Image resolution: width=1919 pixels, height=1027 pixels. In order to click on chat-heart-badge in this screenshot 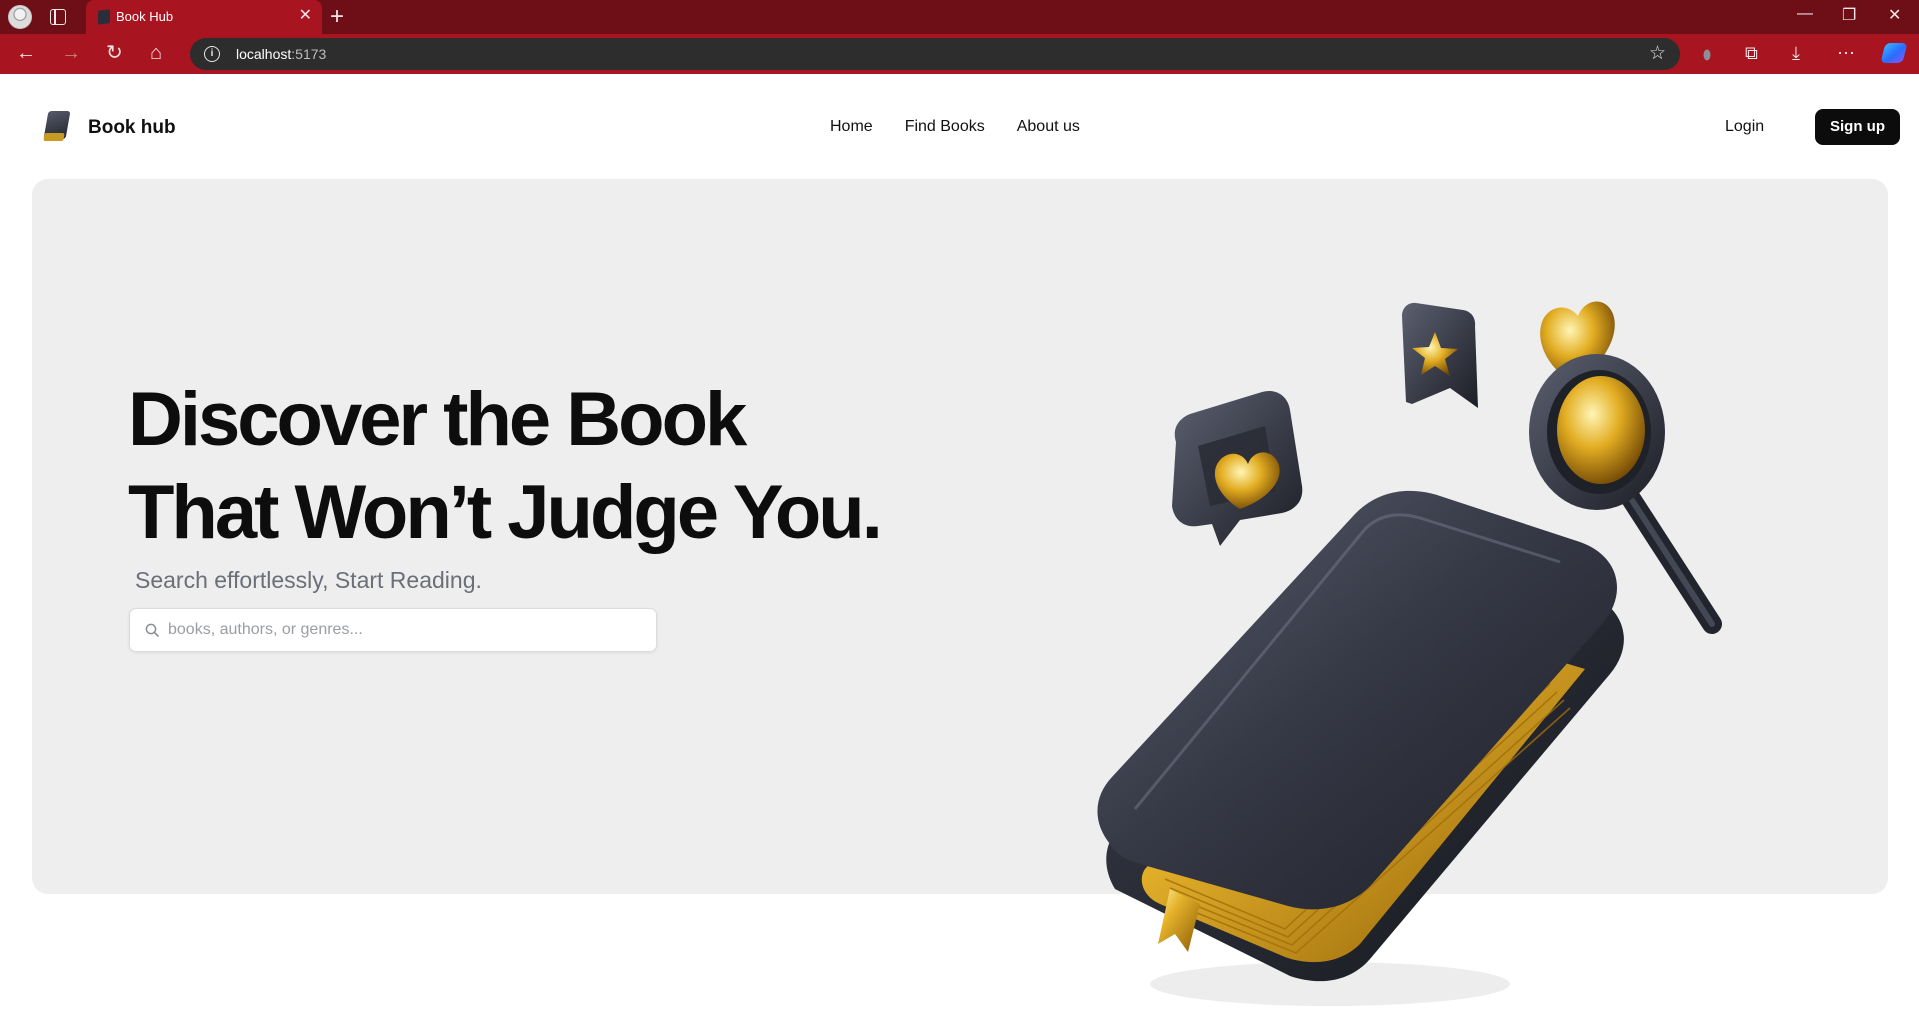, I will do `click(1237, 468)`.